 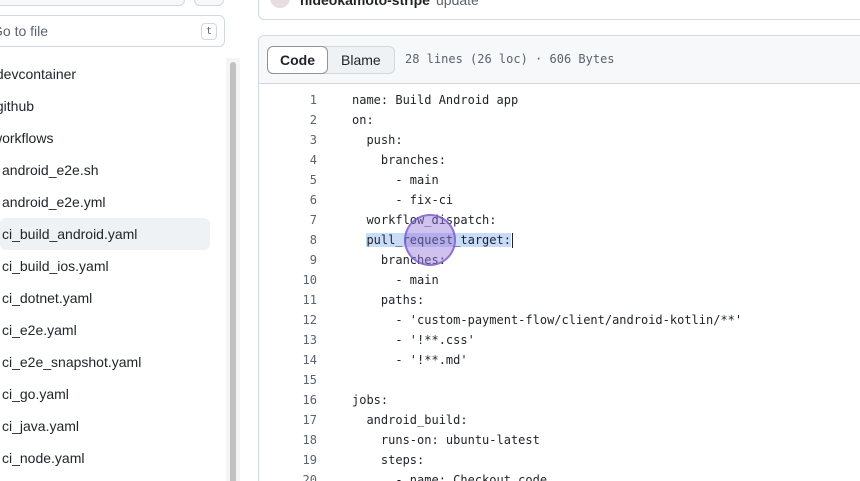 I want to click on sidebar-item-ci-build-ios-yaml: ci_build_ios.yaml, so click(x=113, y=266).